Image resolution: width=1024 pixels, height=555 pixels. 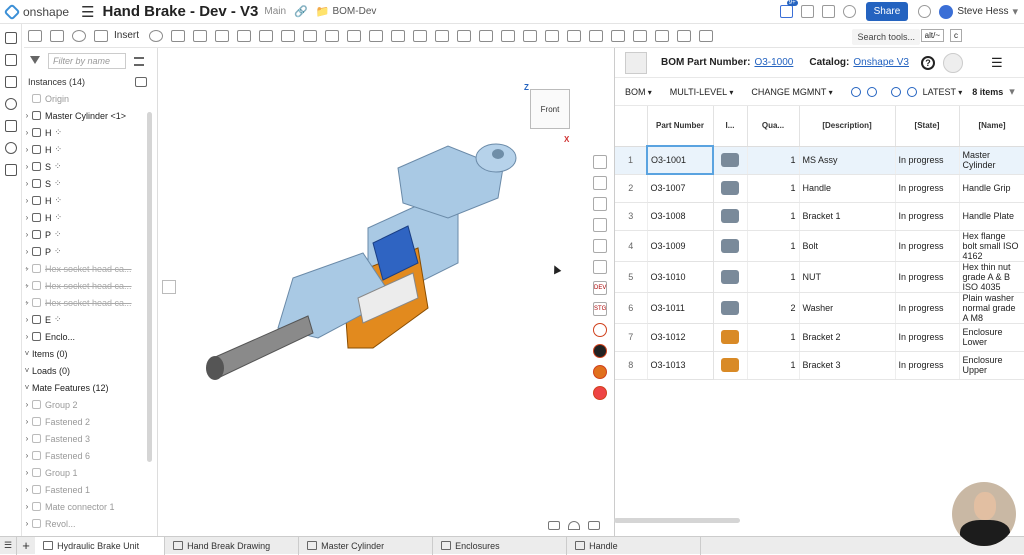 I want to click on folder-icon: 📁, so click(x=323, y=11).